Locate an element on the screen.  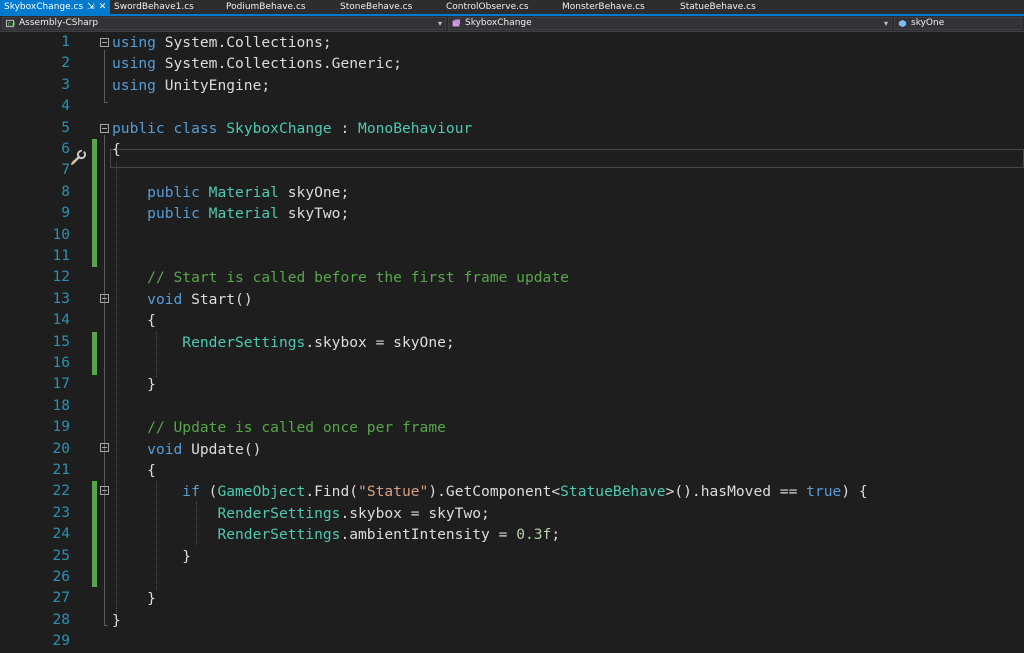
line-code: RenderSettings.ambientIntensity = 0.3f; is located at coordinates (389, 535).